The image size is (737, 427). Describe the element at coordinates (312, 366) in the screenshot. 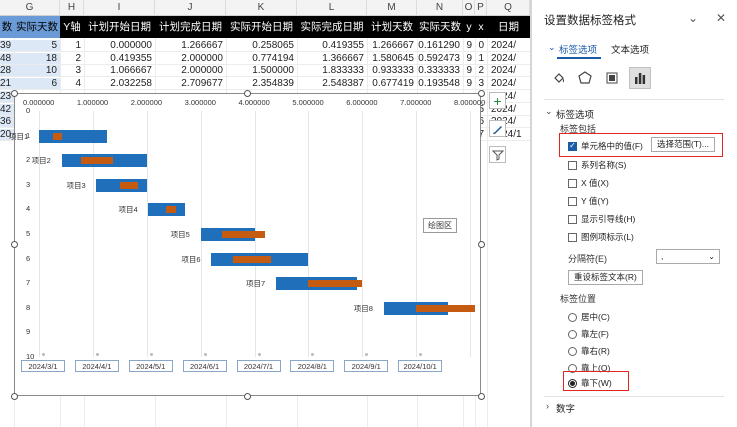

I see `date-data-label: 2024/8/1` at that location.